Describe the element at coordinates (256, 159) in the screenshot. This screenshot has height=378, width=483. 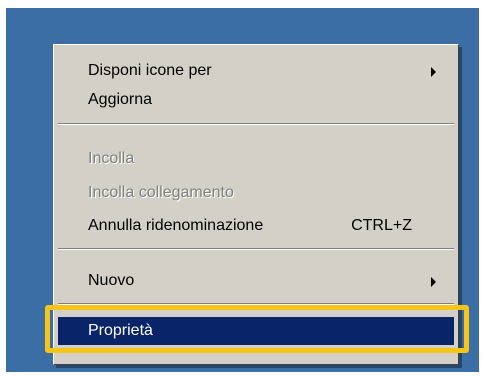
I see `menu-item-paste: Incolla` at that location.